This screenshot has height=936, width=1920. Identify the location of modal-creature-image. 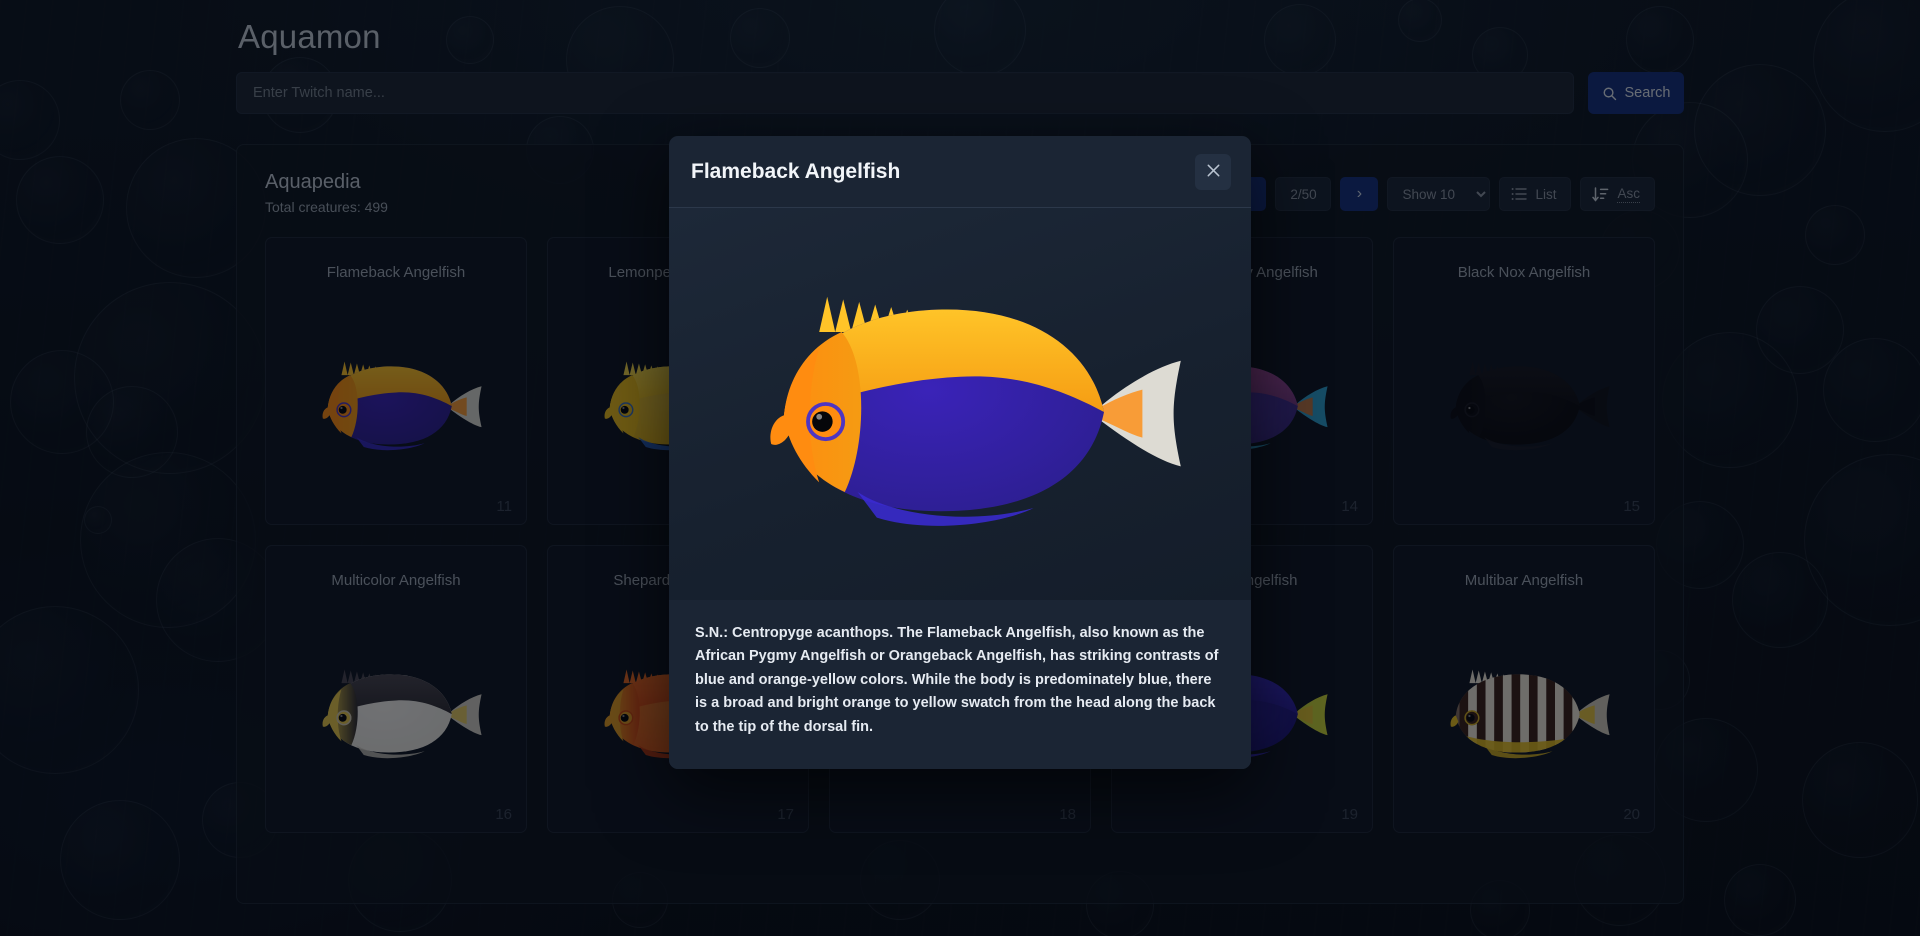
(960, 404).